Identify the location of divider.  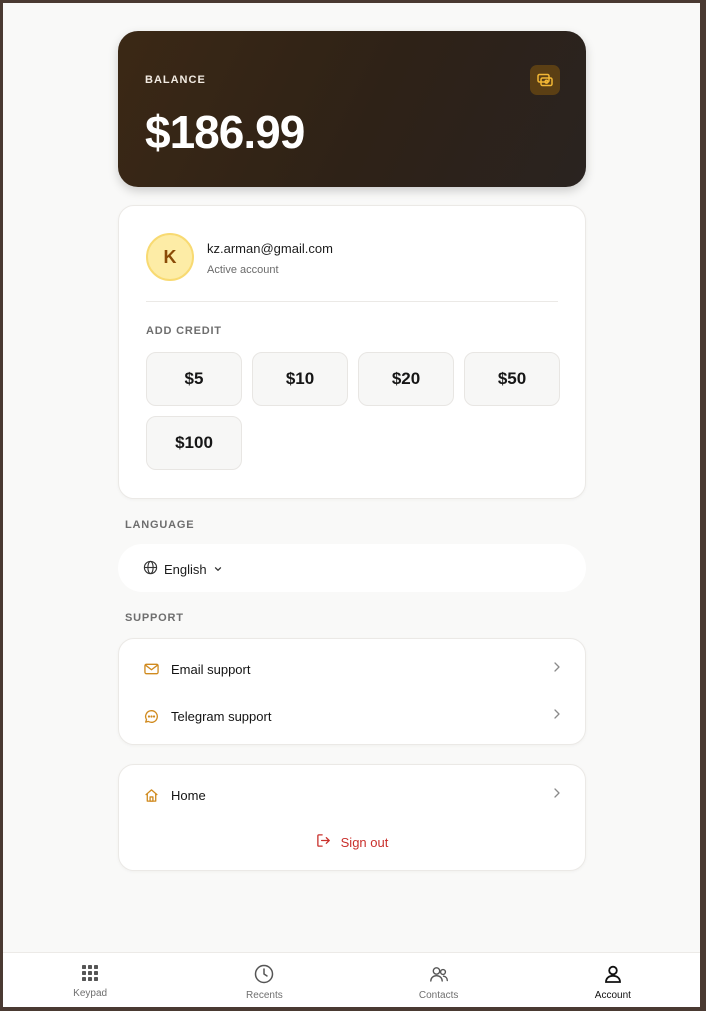
(352, 301).